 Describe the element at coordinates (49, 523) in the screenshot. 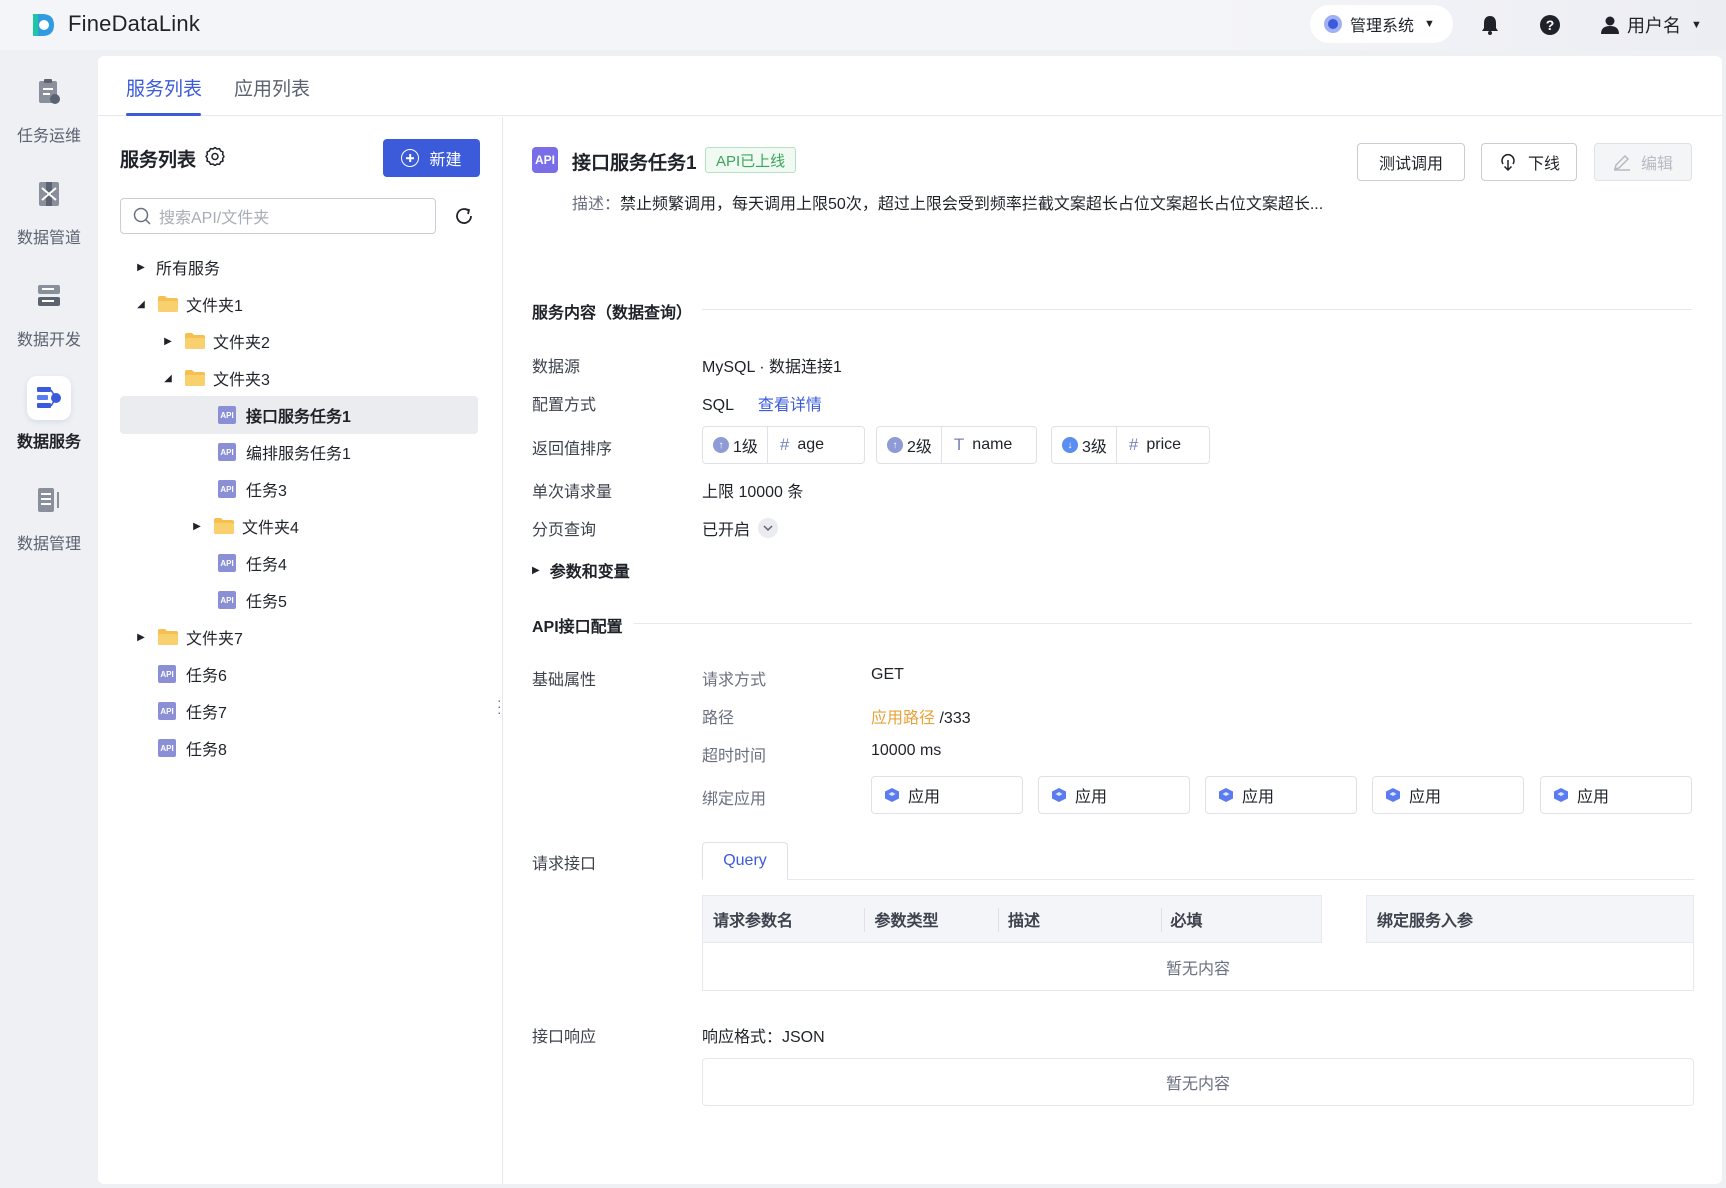

I see `nav-item-data-manage: 数据管理` at that location.